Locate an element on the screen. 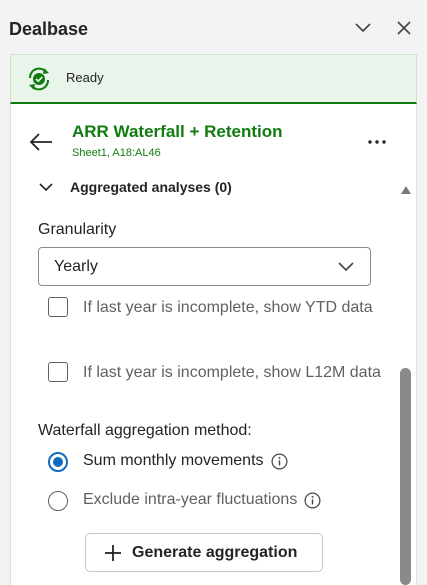 This screenshot has height=585, width=427. more-horizontal-icon is located at coordinates (377, 142).